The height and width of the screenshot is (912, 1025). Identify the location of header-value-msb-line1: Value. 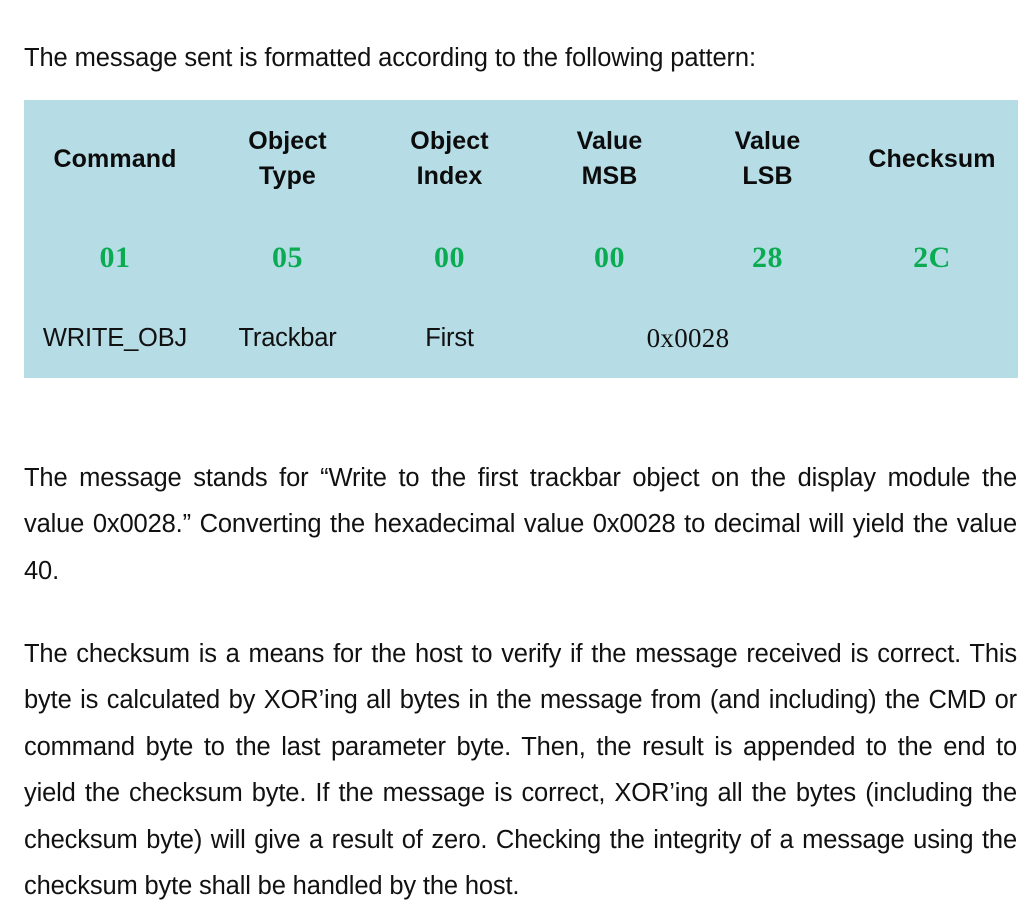
(609, 141).